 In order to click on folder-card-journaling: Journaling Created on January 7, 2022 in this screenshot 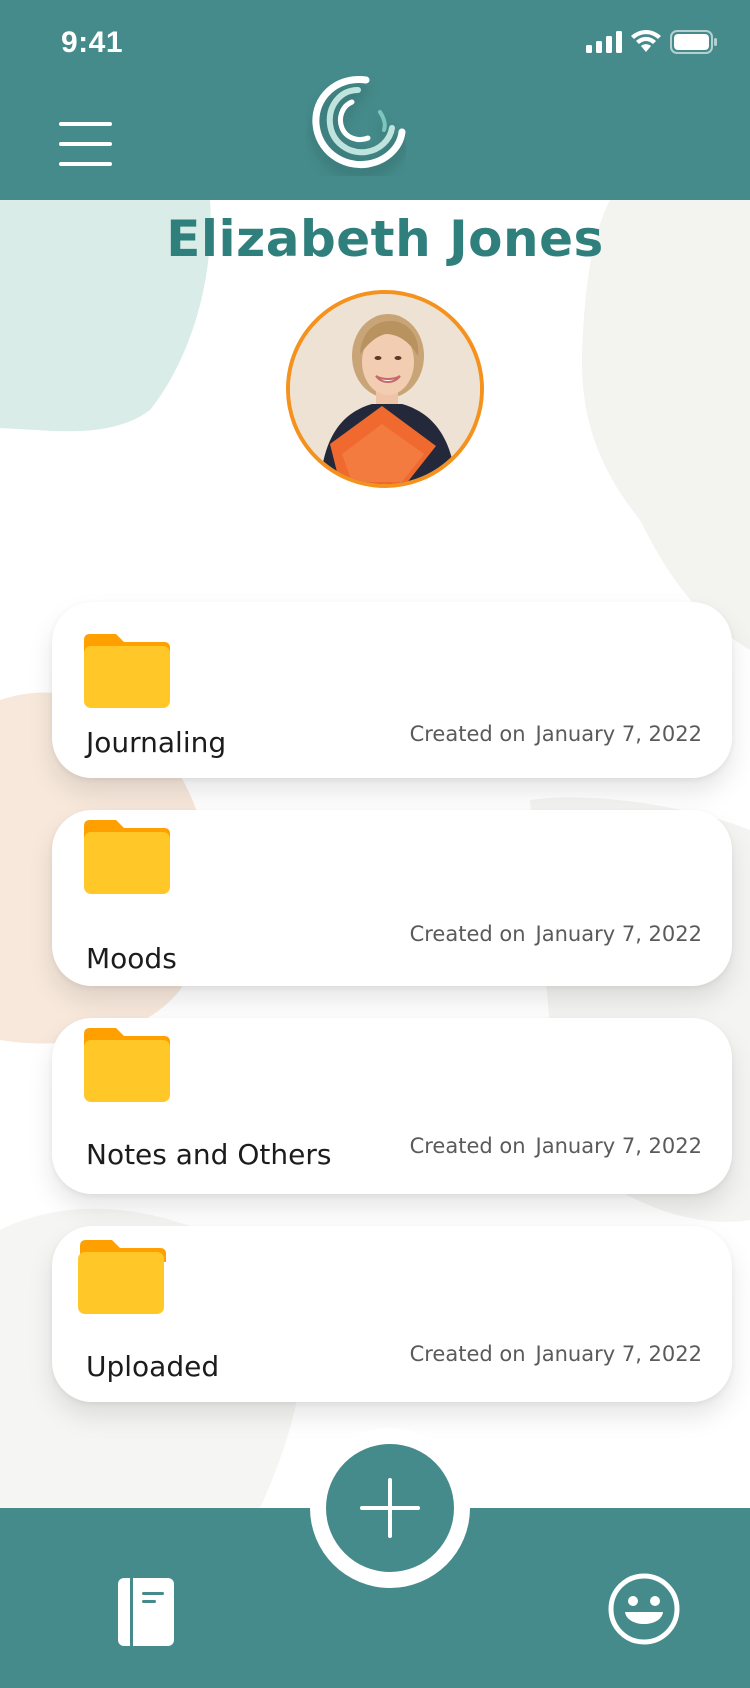, I will do `click(392, 690)`.